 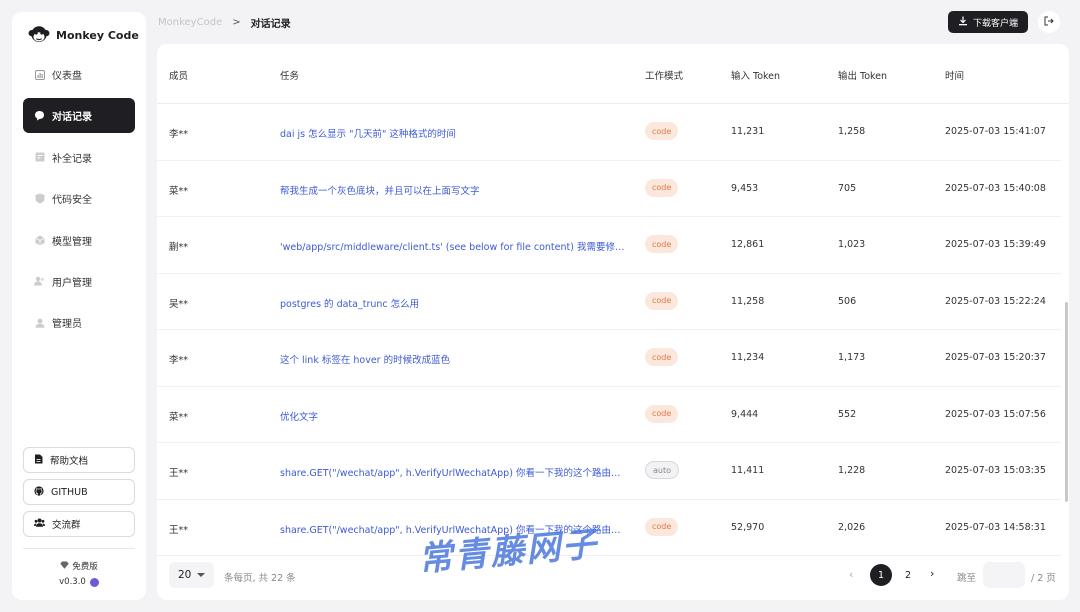 What do you see at coordinates (852, 131) in the screenshot?
I see `output-token-cell: 1,258` at bounding box center [852, 131].